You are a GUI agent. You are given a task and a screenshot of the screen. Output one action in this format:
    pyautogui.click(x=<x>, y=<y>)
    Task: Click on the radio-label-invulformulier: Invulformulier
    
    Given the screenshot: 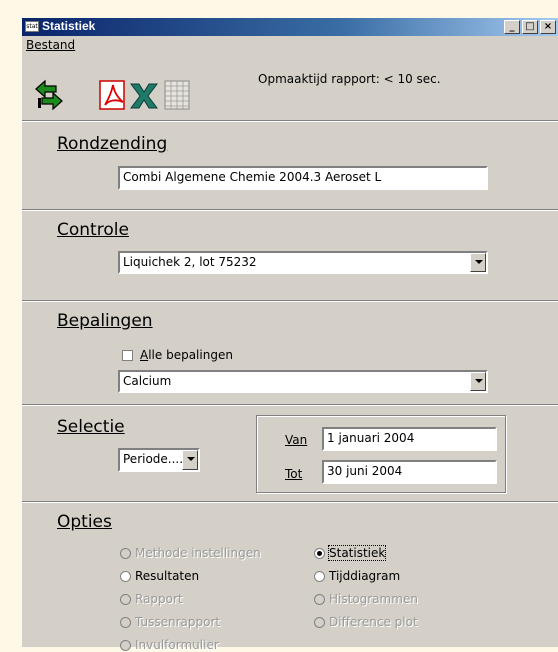 What is the action you would take?
    pyautogui.click(x=177, y=645)
    